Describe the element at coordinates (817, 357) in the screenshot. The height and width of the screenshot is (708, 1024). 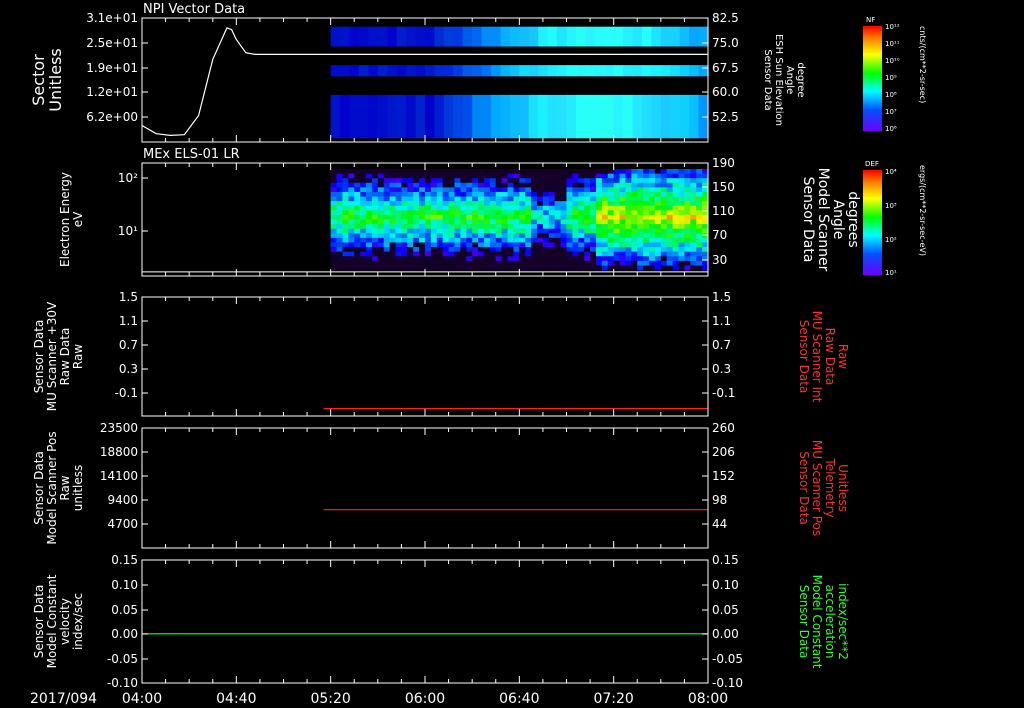
I see `y-right-axis-label: MU Scanner Int` at that location.